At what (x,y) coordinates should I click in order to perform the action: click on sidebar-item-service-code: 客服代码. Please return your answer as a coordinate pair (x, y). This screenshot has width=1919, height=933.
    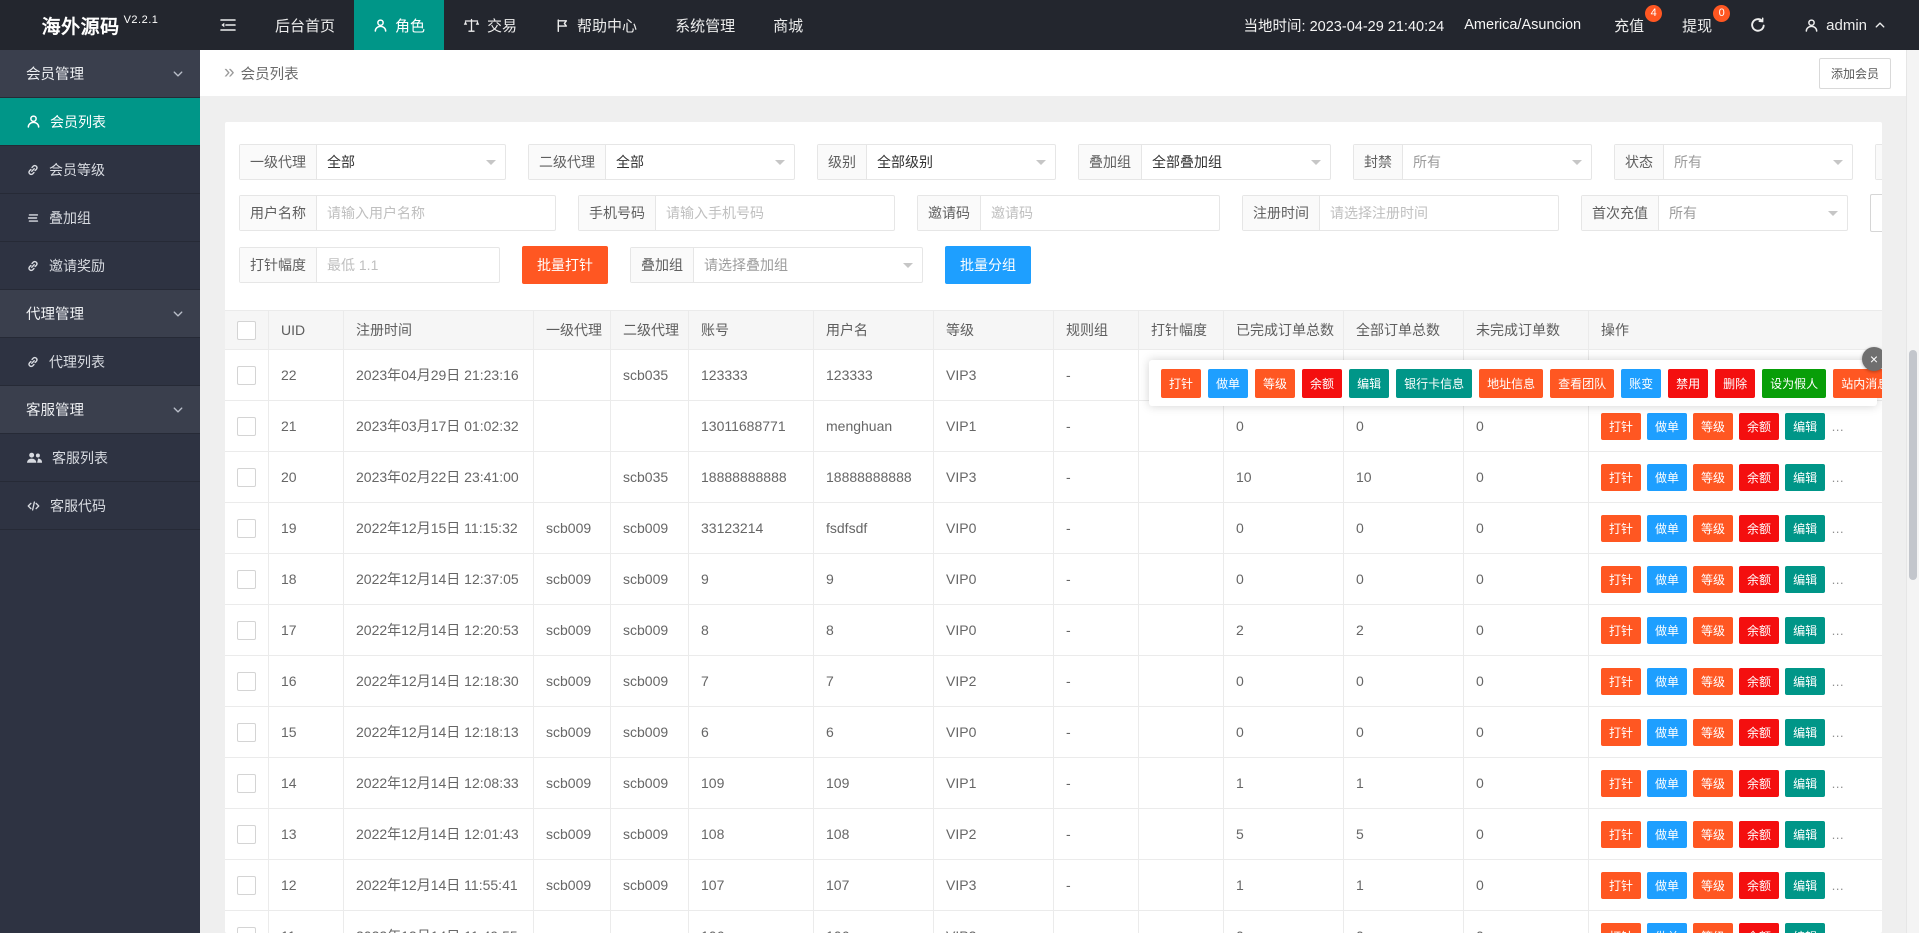
    Looking at the image, I should click on (100, 506).